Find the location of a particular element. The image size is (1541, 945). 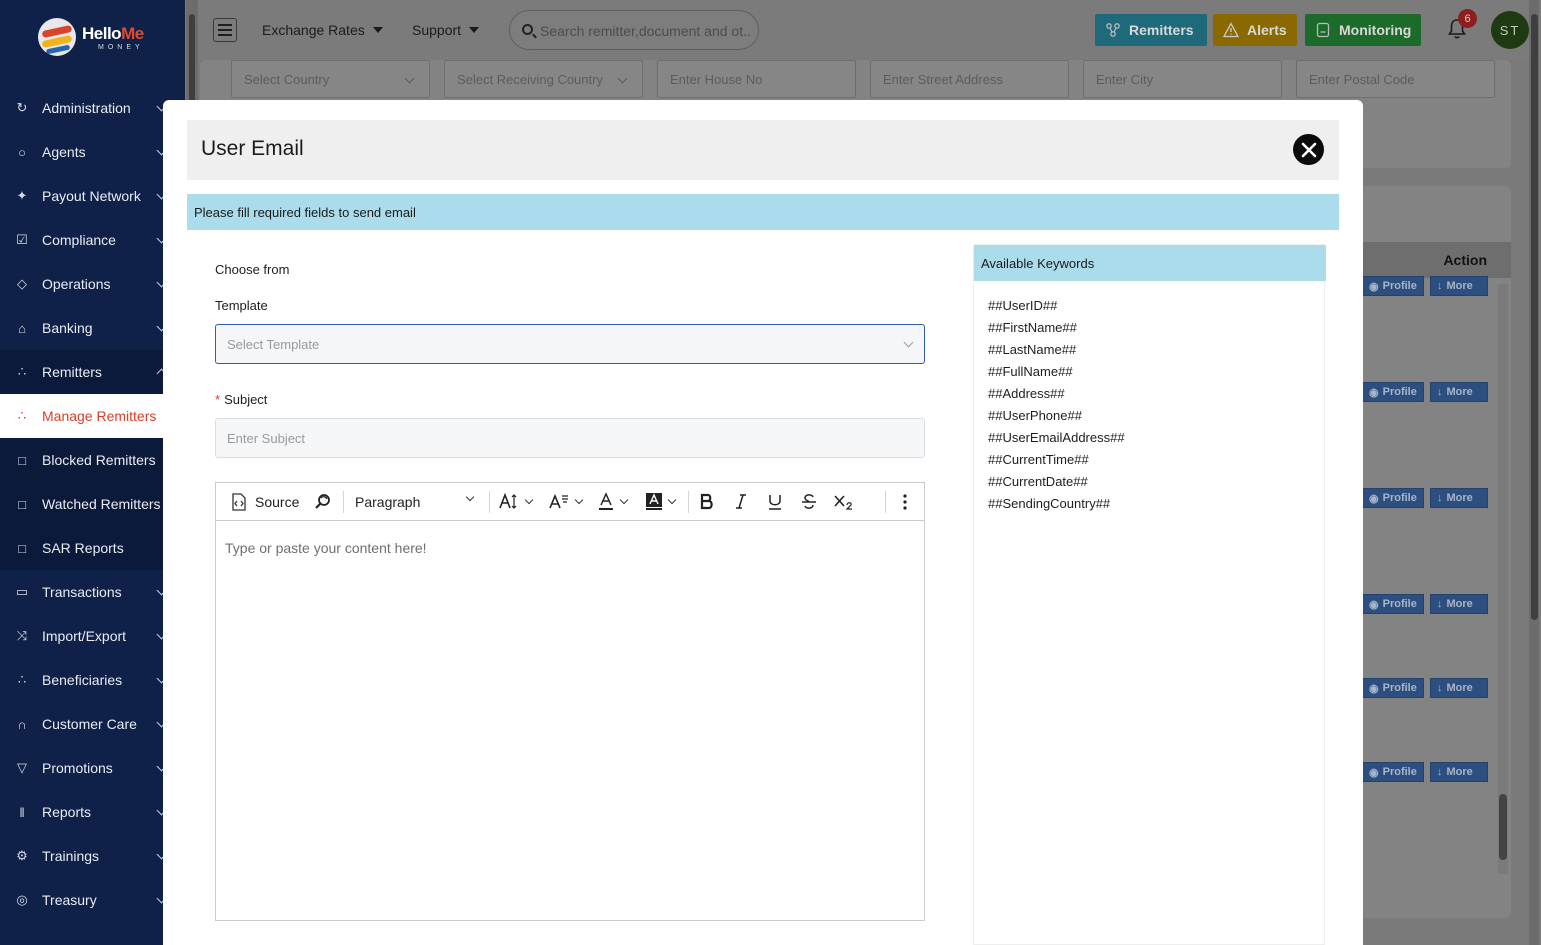

notification-badge: 6 is located at coordinates (1467, 18).